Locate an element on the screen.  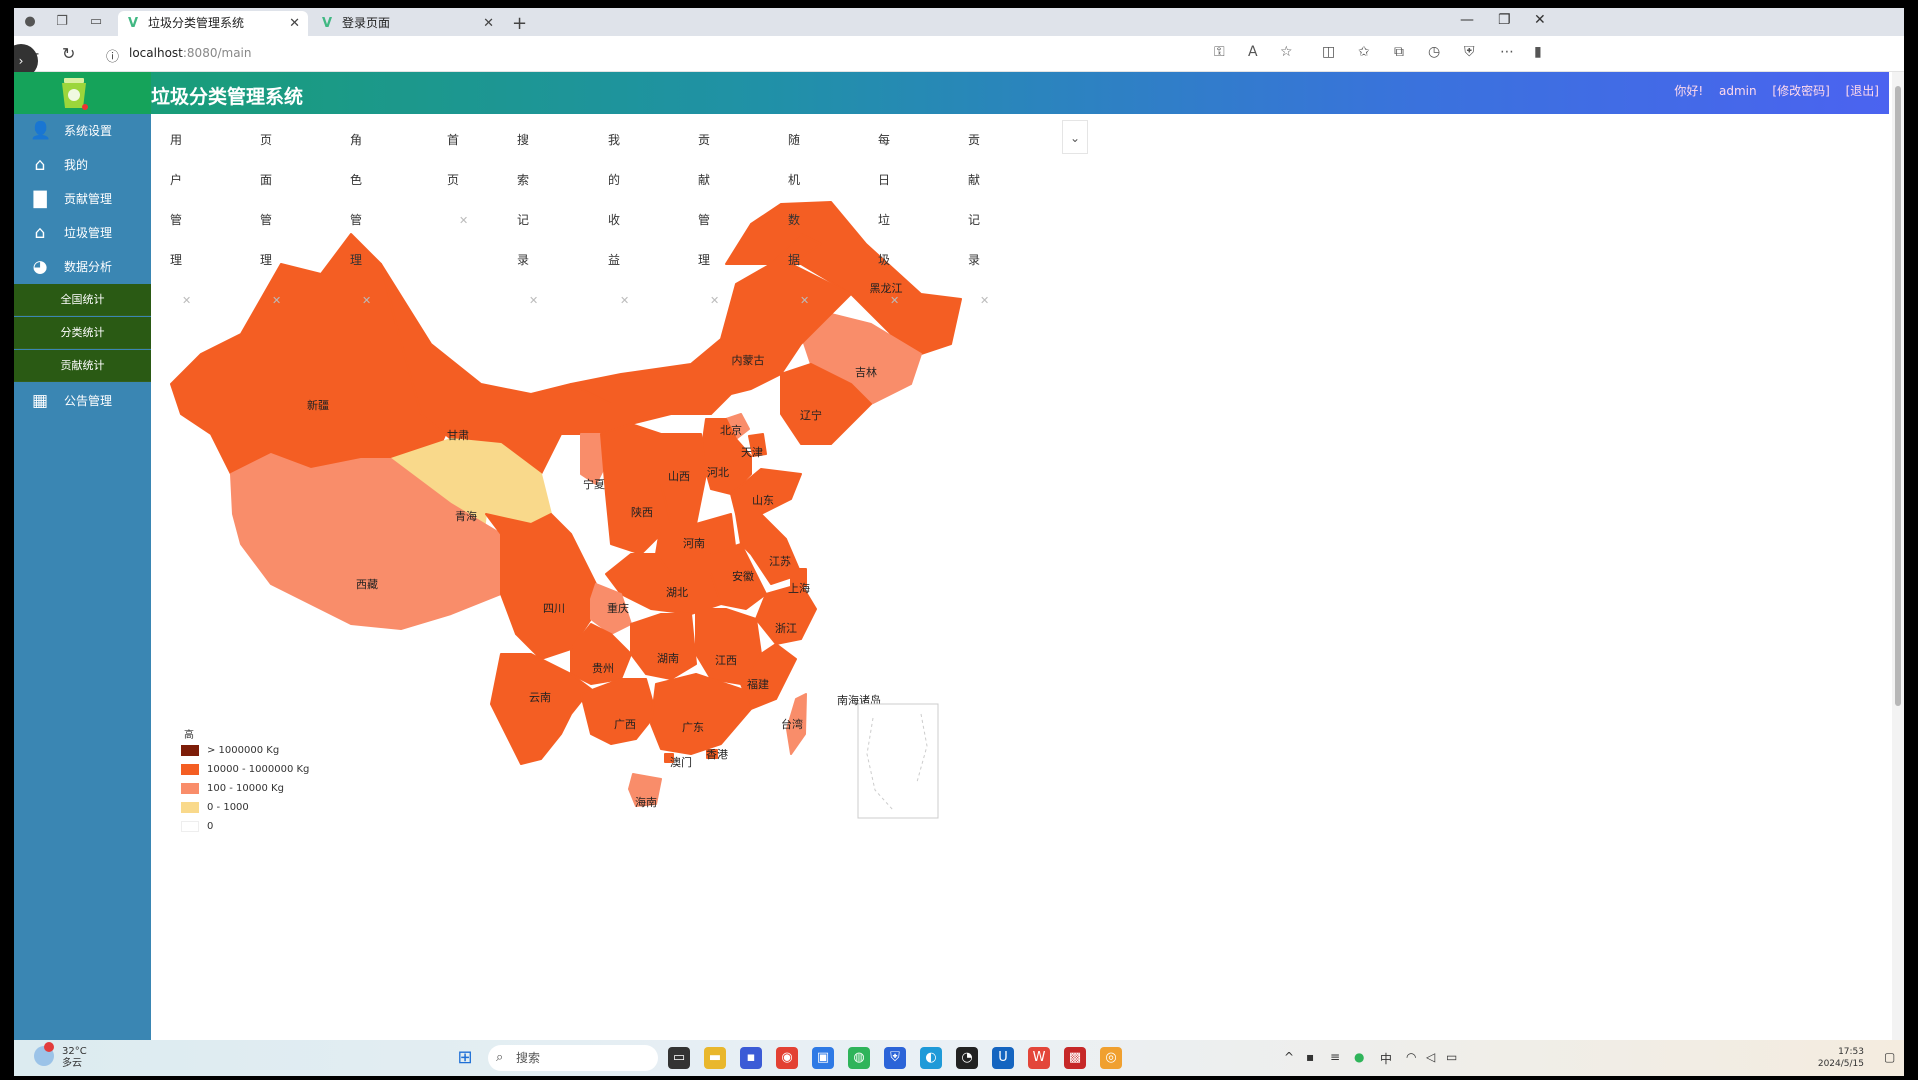
sidebar-item-announcements: ▦ 公告管理 is located at coordinates (82, 401).